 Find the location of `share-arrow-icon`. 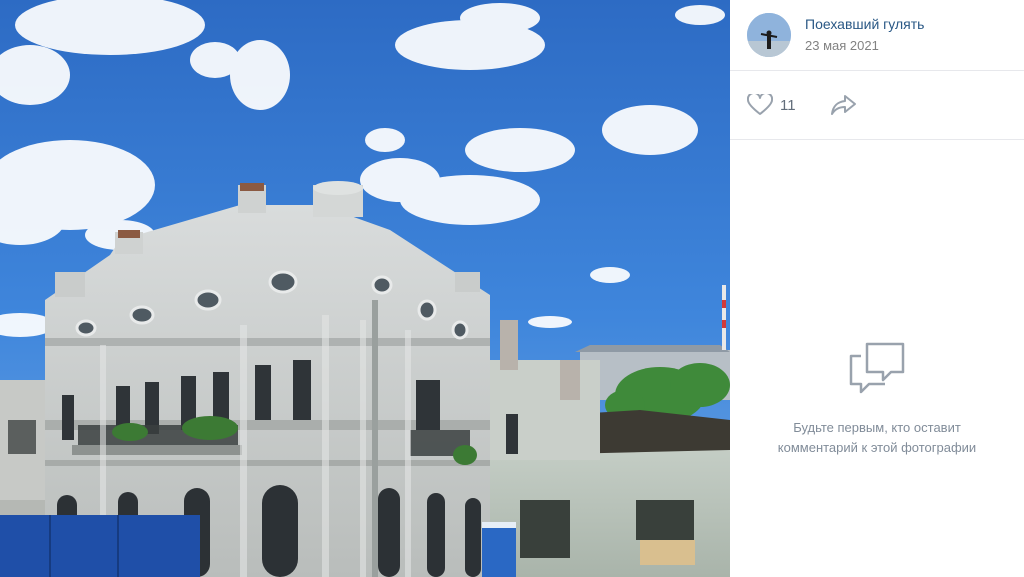

share-arrow-icon is located at coordinates (843, 105).